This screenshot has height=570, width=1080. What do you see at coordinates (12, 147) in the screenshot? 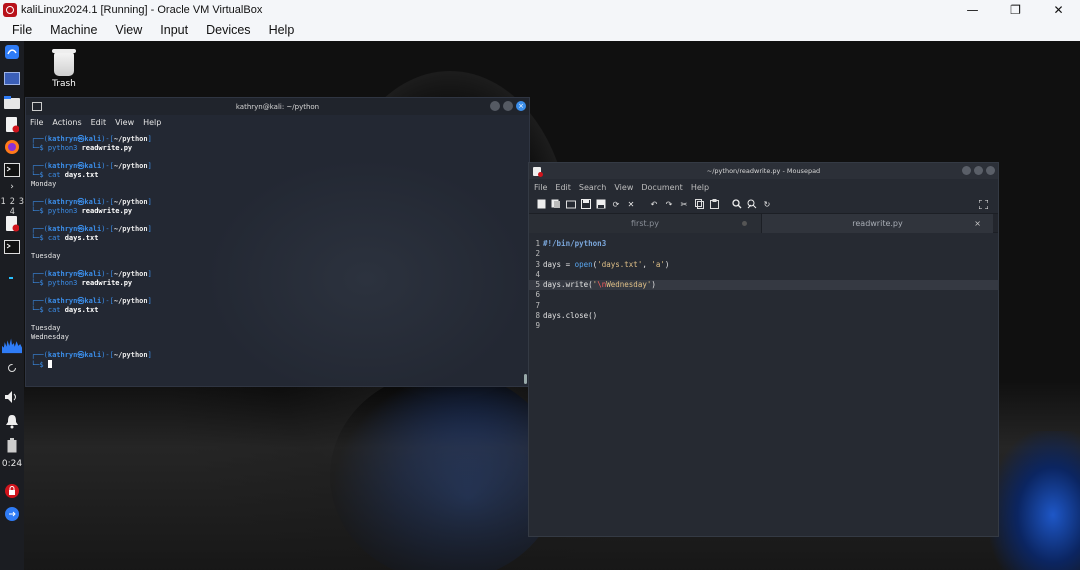
I see `firefox-icon` at bounding box center [12, 147].